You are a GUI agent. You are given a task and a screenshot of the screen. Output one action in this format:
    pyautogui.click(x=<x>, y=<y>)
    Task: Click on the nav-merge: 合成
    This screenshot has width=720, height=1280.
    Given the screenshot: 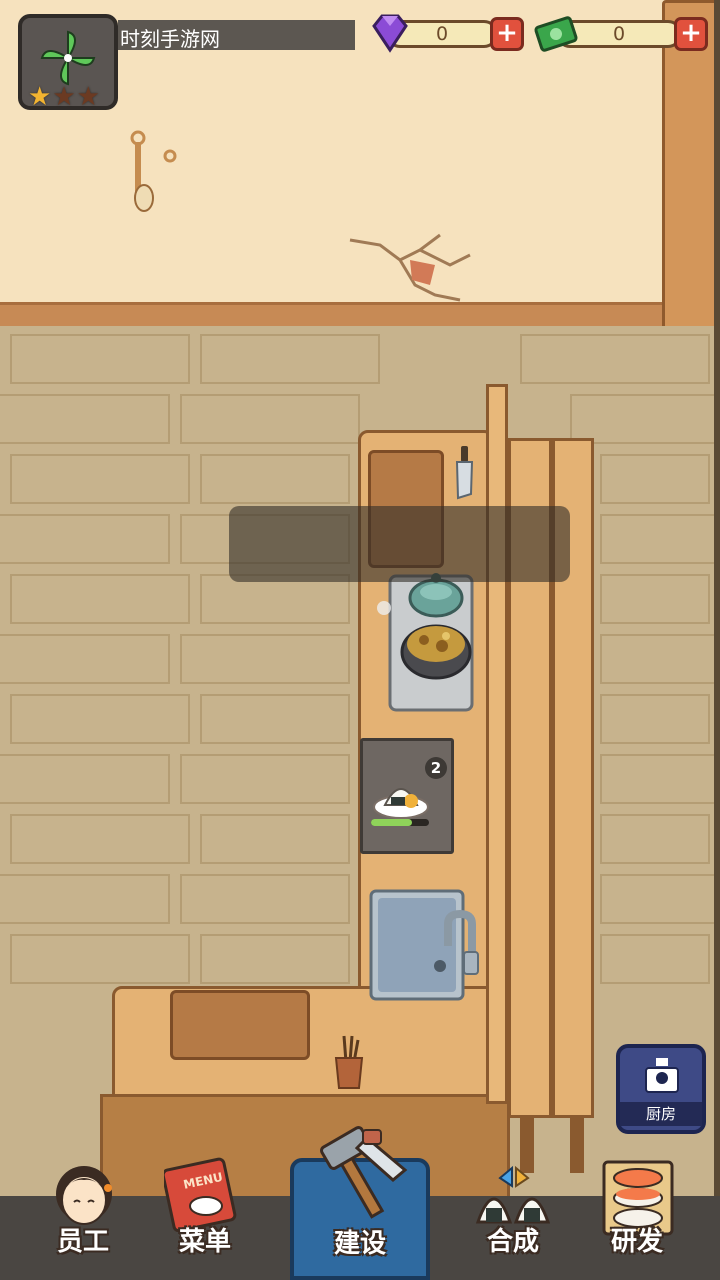 What is the action you would take?
    pyautogui.click(x=513, y=1215)
    